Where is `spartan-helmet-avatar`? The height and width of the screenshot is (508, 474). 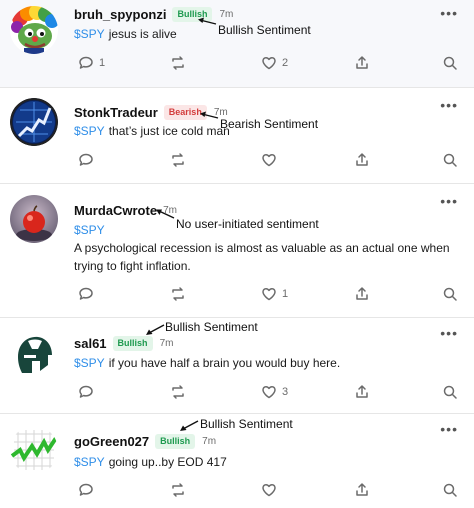
spartan-helmet-avatar is located at coordinates (34, 355).